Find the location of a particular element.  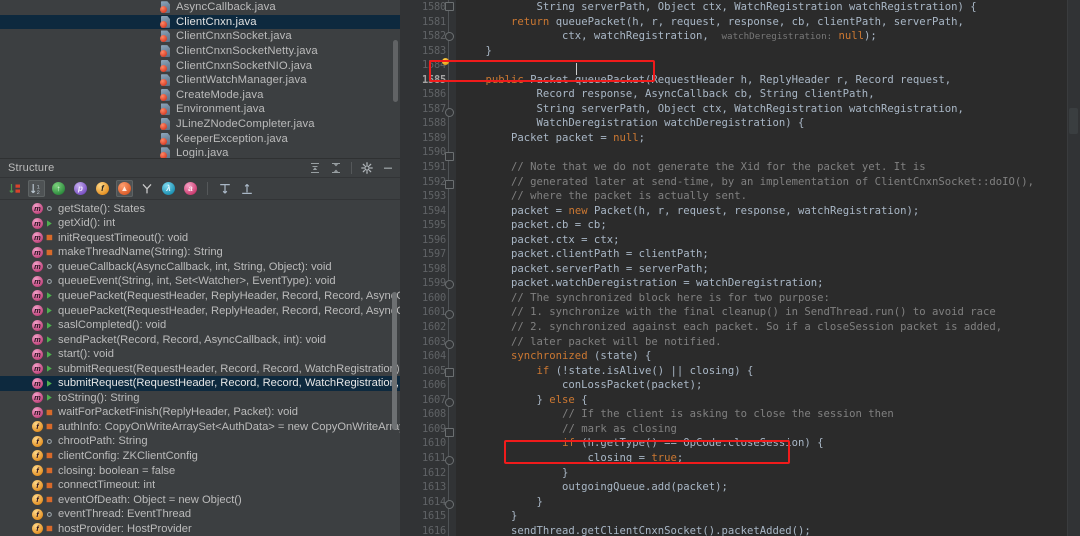

editor-scroll-thumb is located at coordinates (1073, 121).